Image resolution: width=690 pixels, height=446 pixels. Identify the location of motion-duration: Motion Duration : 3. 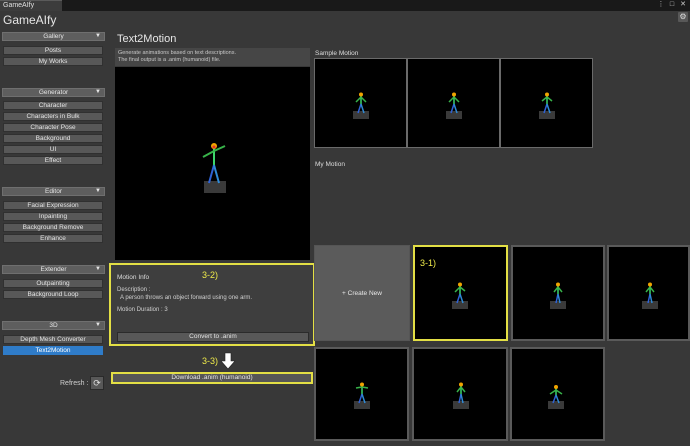
(142, 310).